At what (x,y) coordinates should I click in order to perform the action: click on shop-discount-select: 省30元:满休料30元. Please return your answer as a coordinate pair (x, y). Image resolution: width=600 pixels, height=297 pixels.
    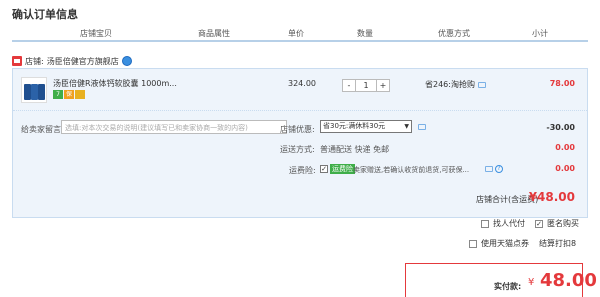
    Looking at the image, I should click on (366, 126).